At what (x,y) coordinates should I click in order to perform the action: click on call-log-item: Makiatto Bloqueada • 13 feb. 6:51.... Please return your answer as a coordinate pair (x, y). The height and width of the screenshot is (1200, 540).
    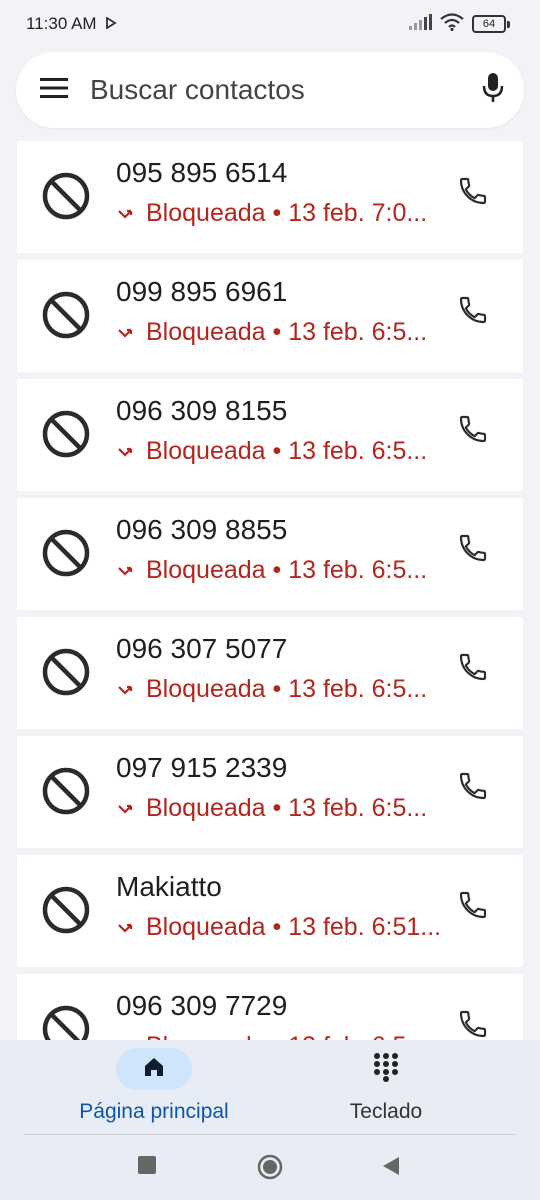
    Looking at the image, I should click on (270, 911).